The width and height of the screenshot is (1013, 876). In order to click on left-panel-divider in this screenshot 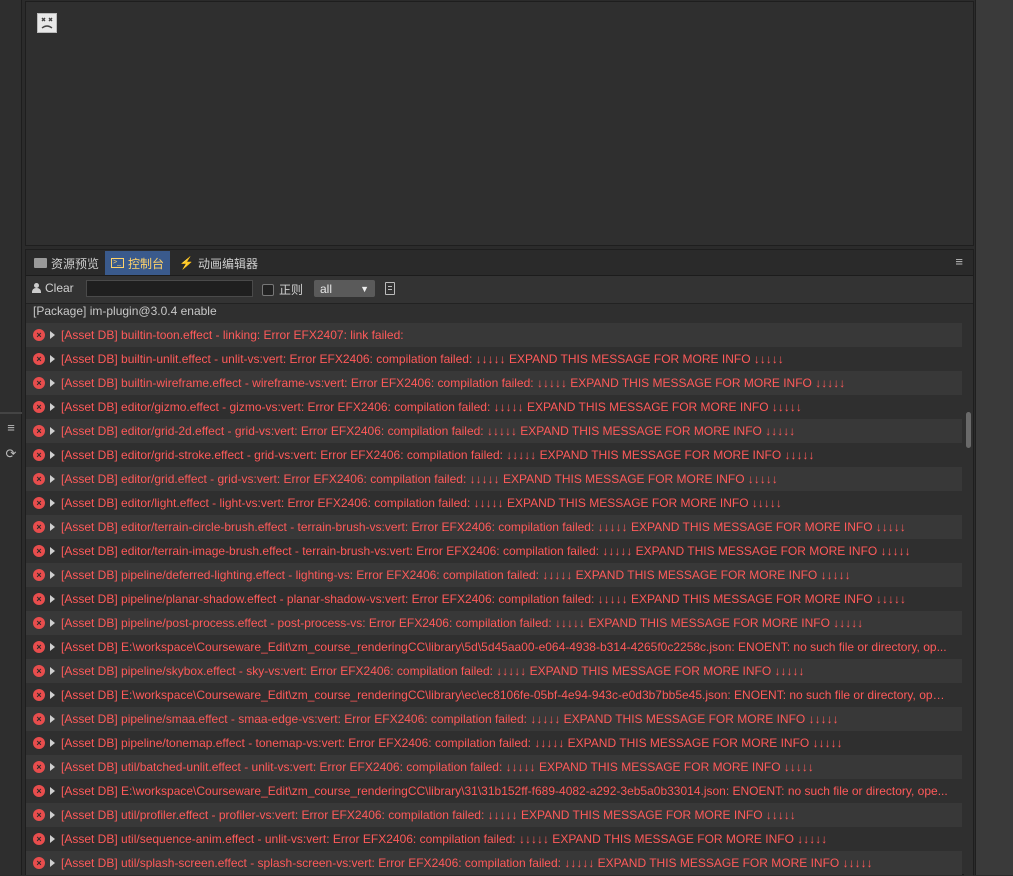, I will do `click(11, 413)`.